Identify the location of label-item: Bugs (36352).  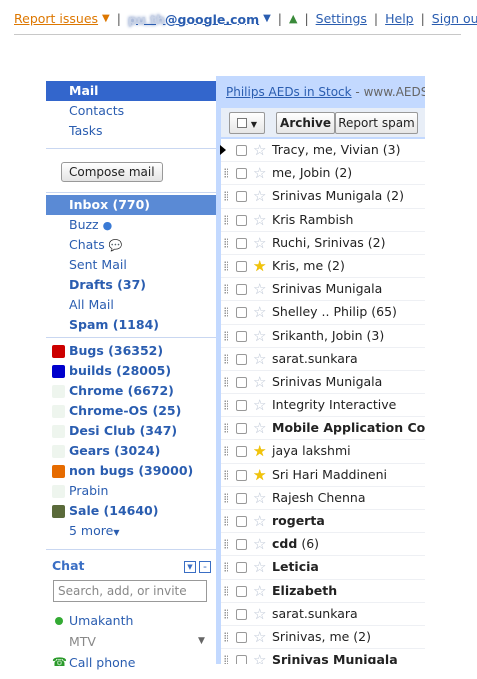
(131, 351).